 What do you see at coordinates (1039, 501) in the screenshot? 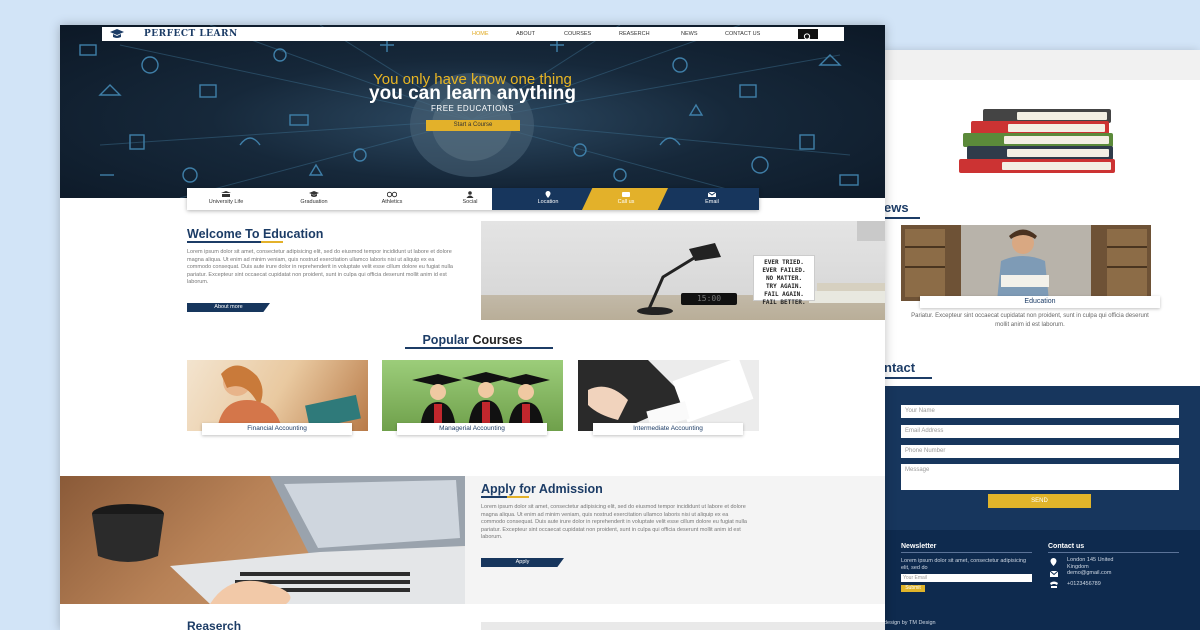
I see `send-button: SEND` at bounding box center [1039, 501].